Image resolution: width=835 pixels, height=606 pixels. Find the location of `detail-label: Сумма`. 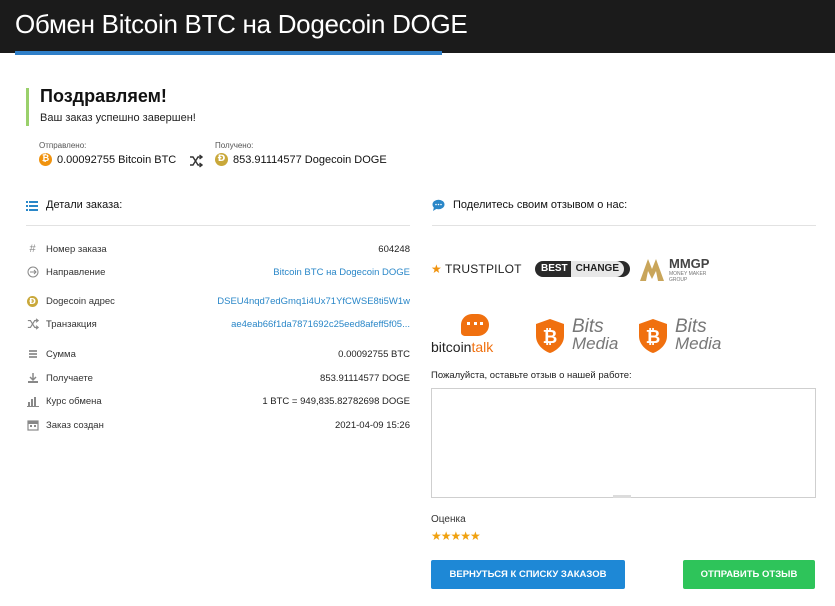

detail-label: Сумма is located at coordinates (61, 354).